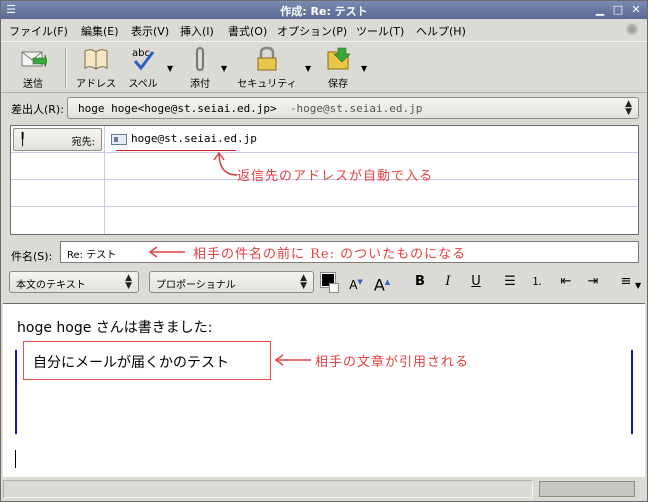 The image size is (648, 502). What do you see at coordinates (380, 31) in the screenshot?
I see `menu-tools: ツール(T)` at bounding box center [380, 31].